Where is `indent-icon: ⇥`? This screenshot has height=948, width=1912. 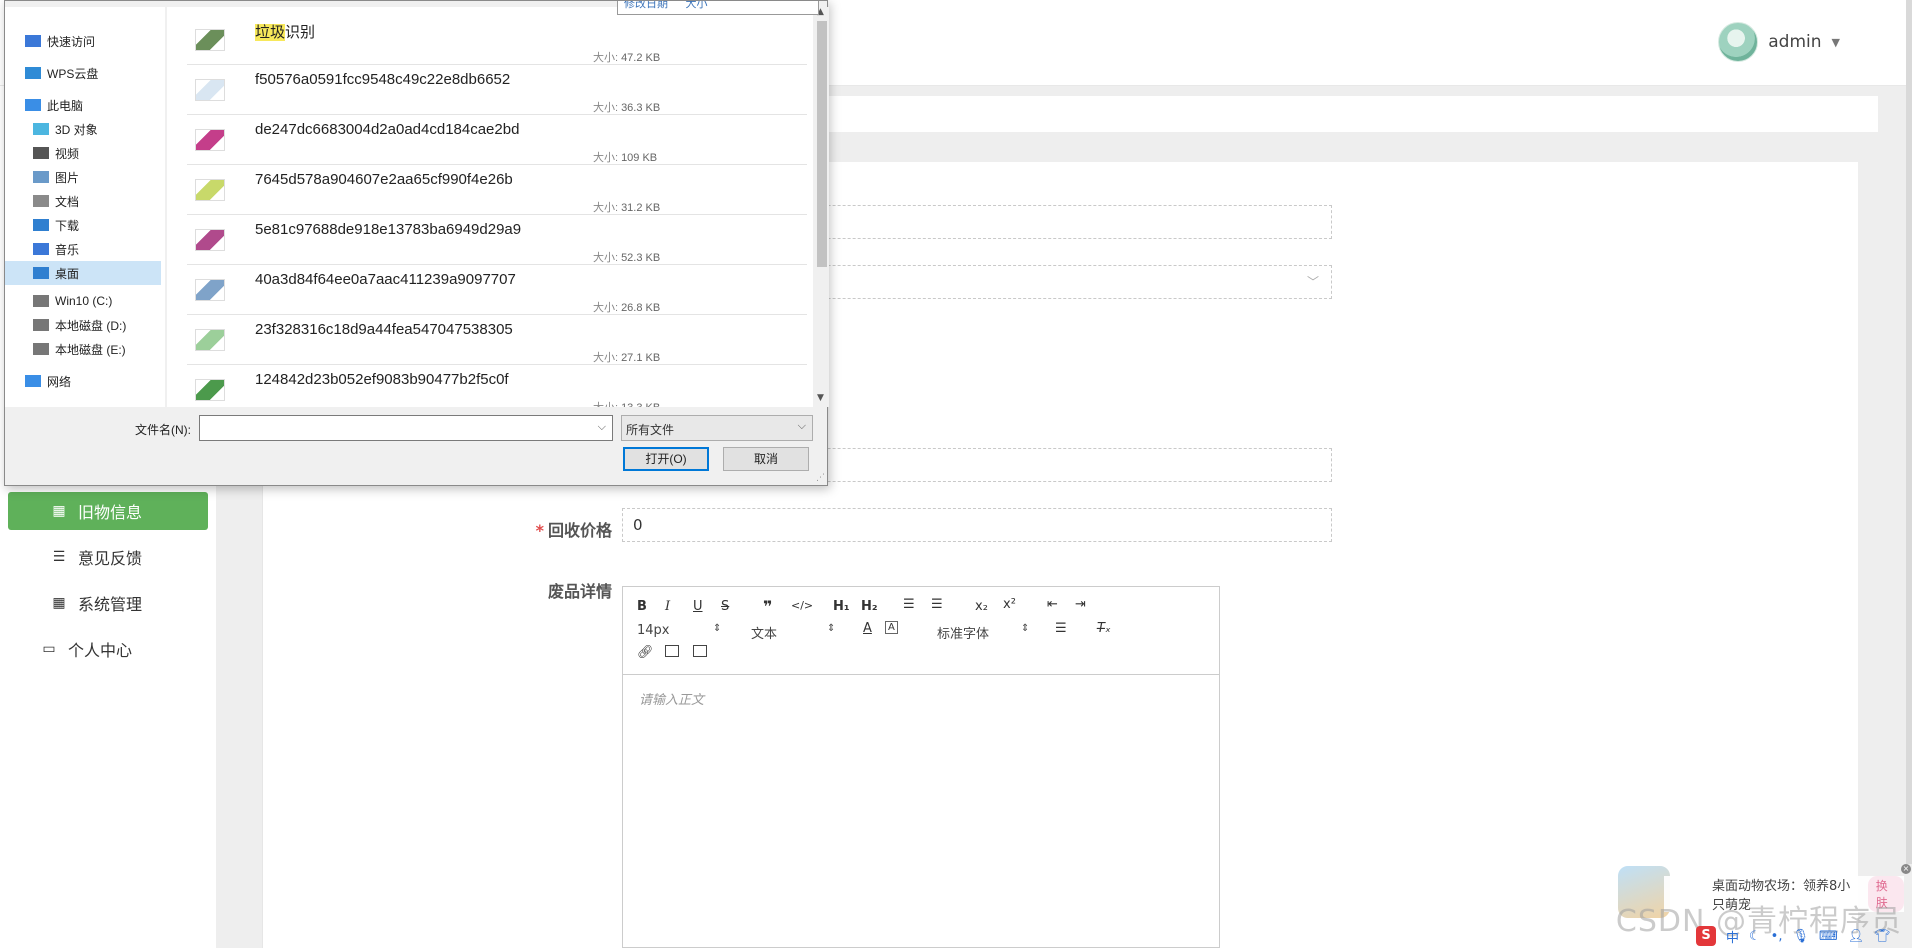 indent-icon: ⇥ is located at coordinates (1080, 604).